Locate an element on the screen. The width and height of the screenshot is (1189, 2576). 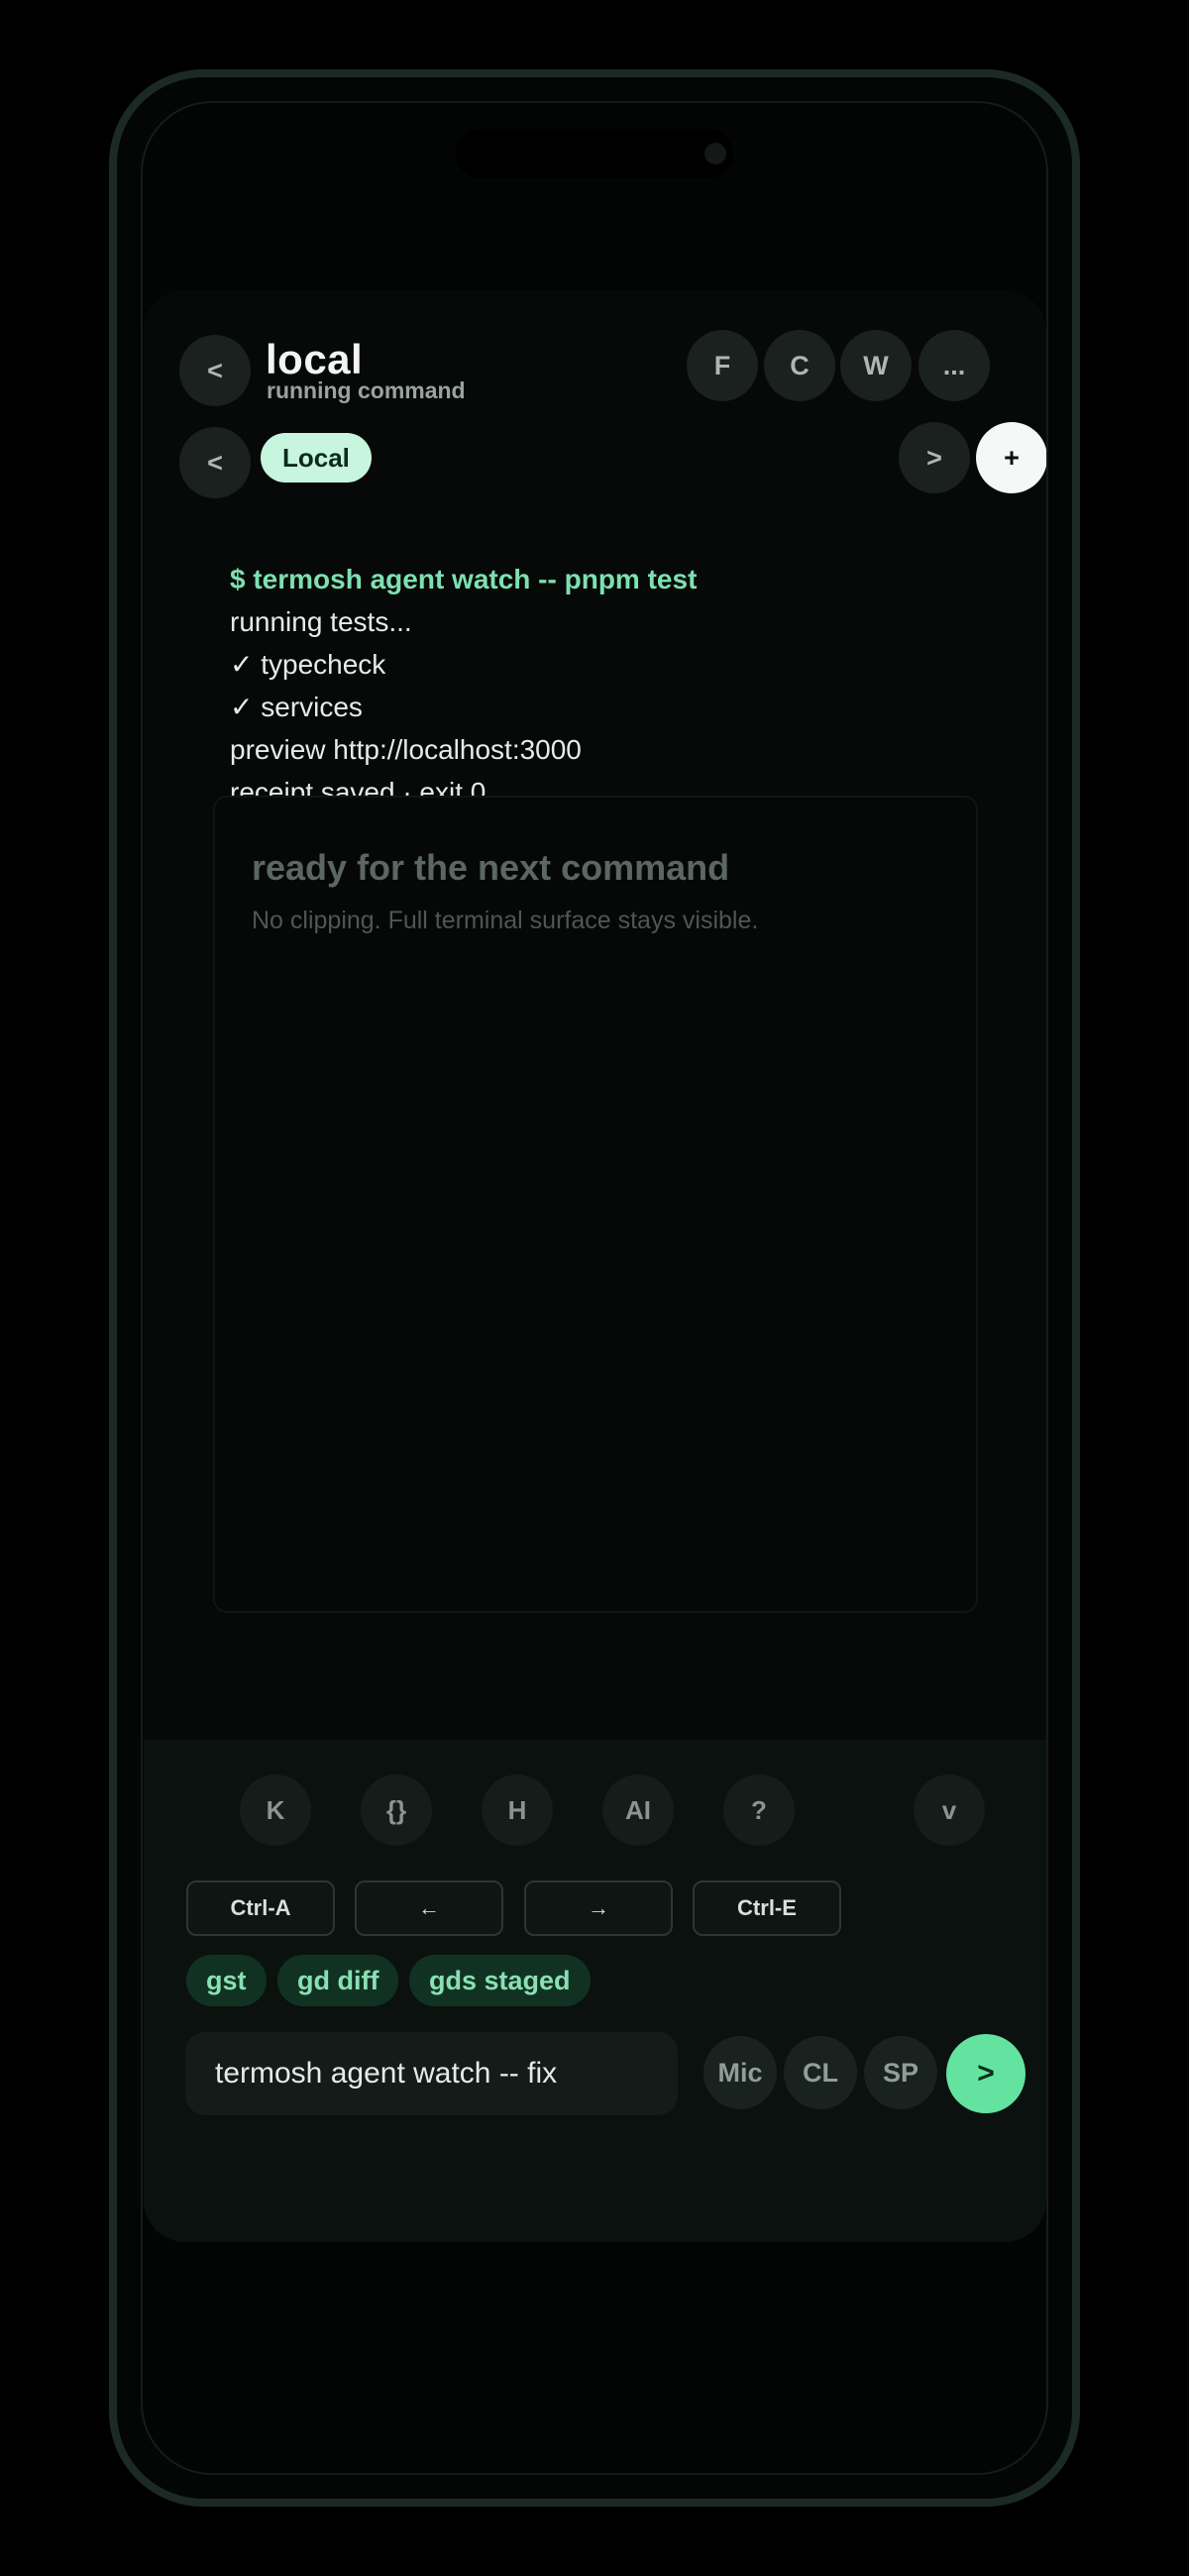
dynamic-island is located at coordinates (594, 153).